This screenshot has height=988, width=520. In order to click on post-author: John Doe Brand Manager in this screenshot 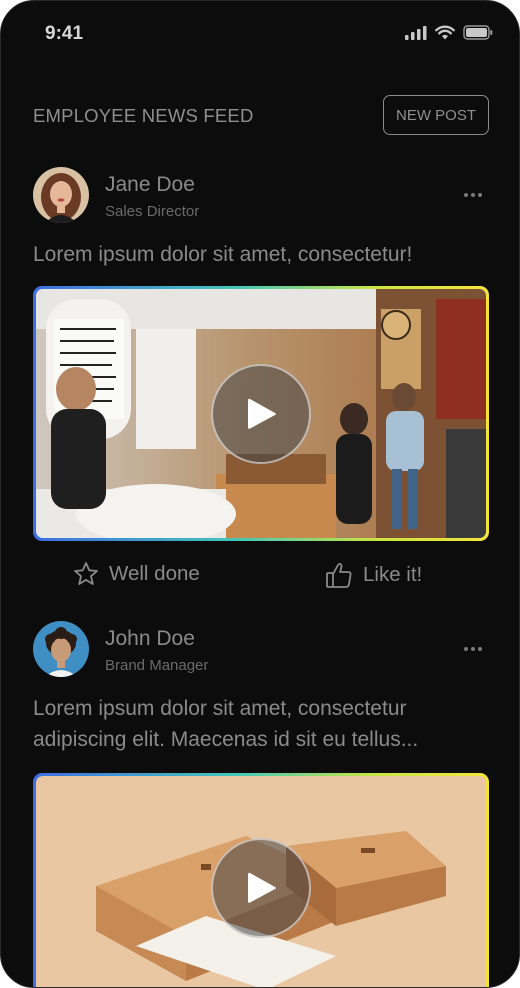, I will do `click(261, 650)`.